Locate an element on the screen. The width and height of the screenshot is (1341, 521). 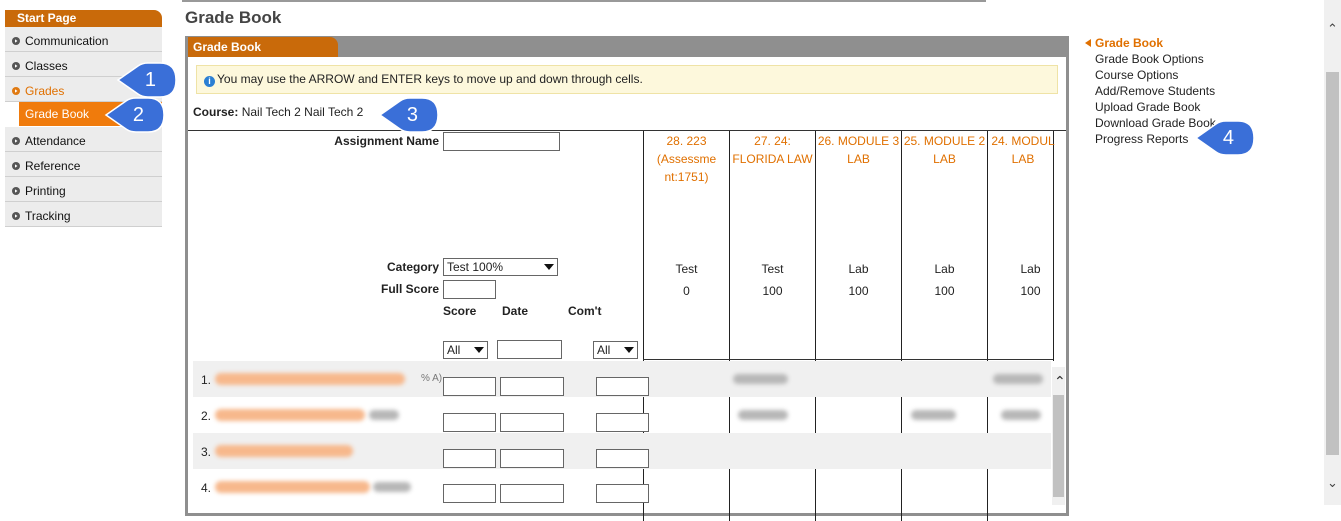
link-grade-book: Grade Book is located at coordinates (1150, 44).